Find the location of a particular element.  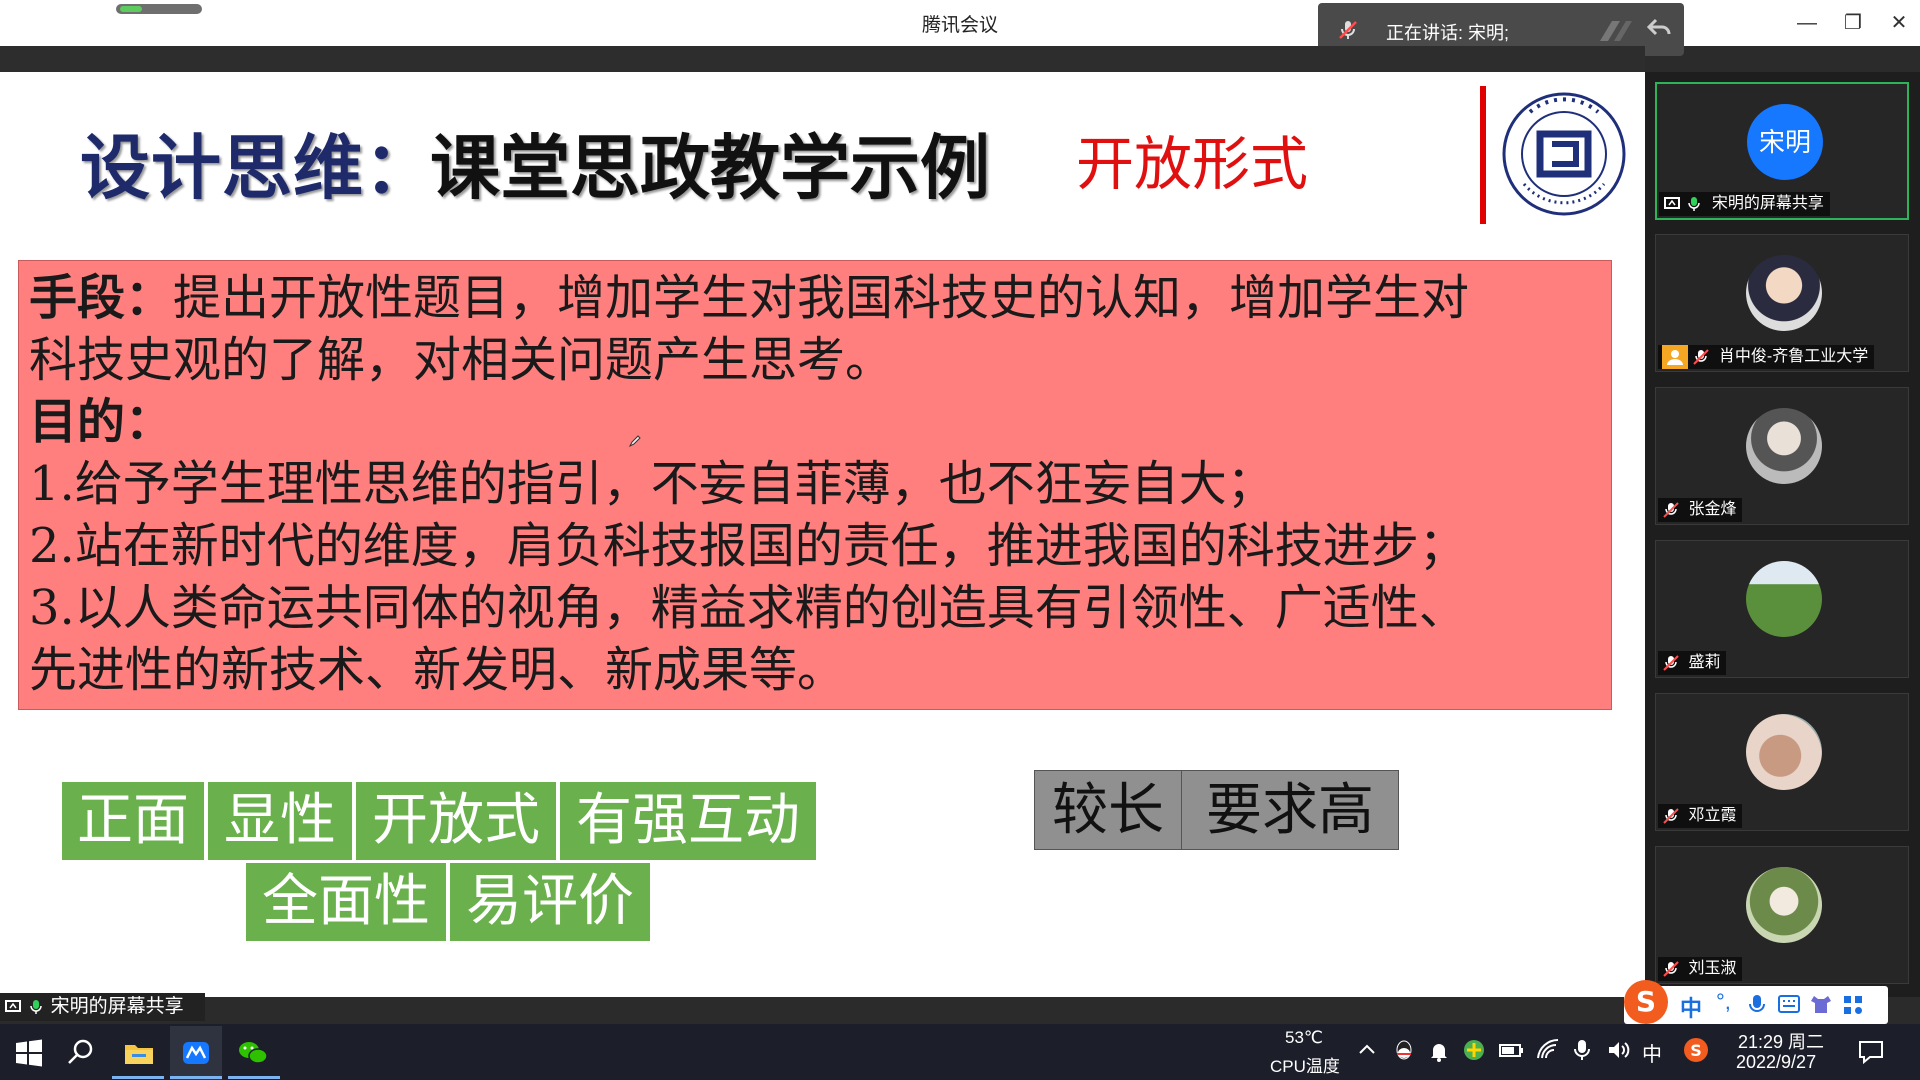

security-app-icon is located at coordinates (1474, 1050).